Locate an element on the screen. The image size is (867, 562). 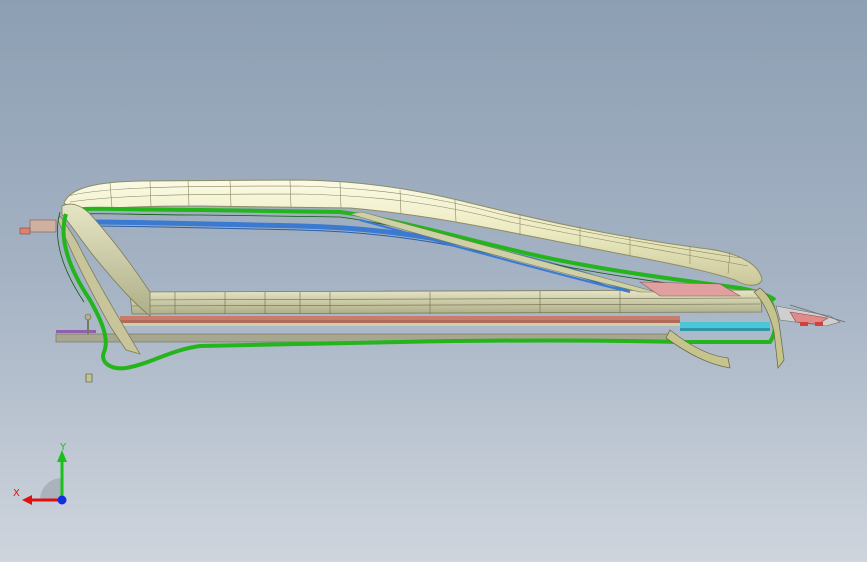
lower-layers is located at coordinates (412, 329).